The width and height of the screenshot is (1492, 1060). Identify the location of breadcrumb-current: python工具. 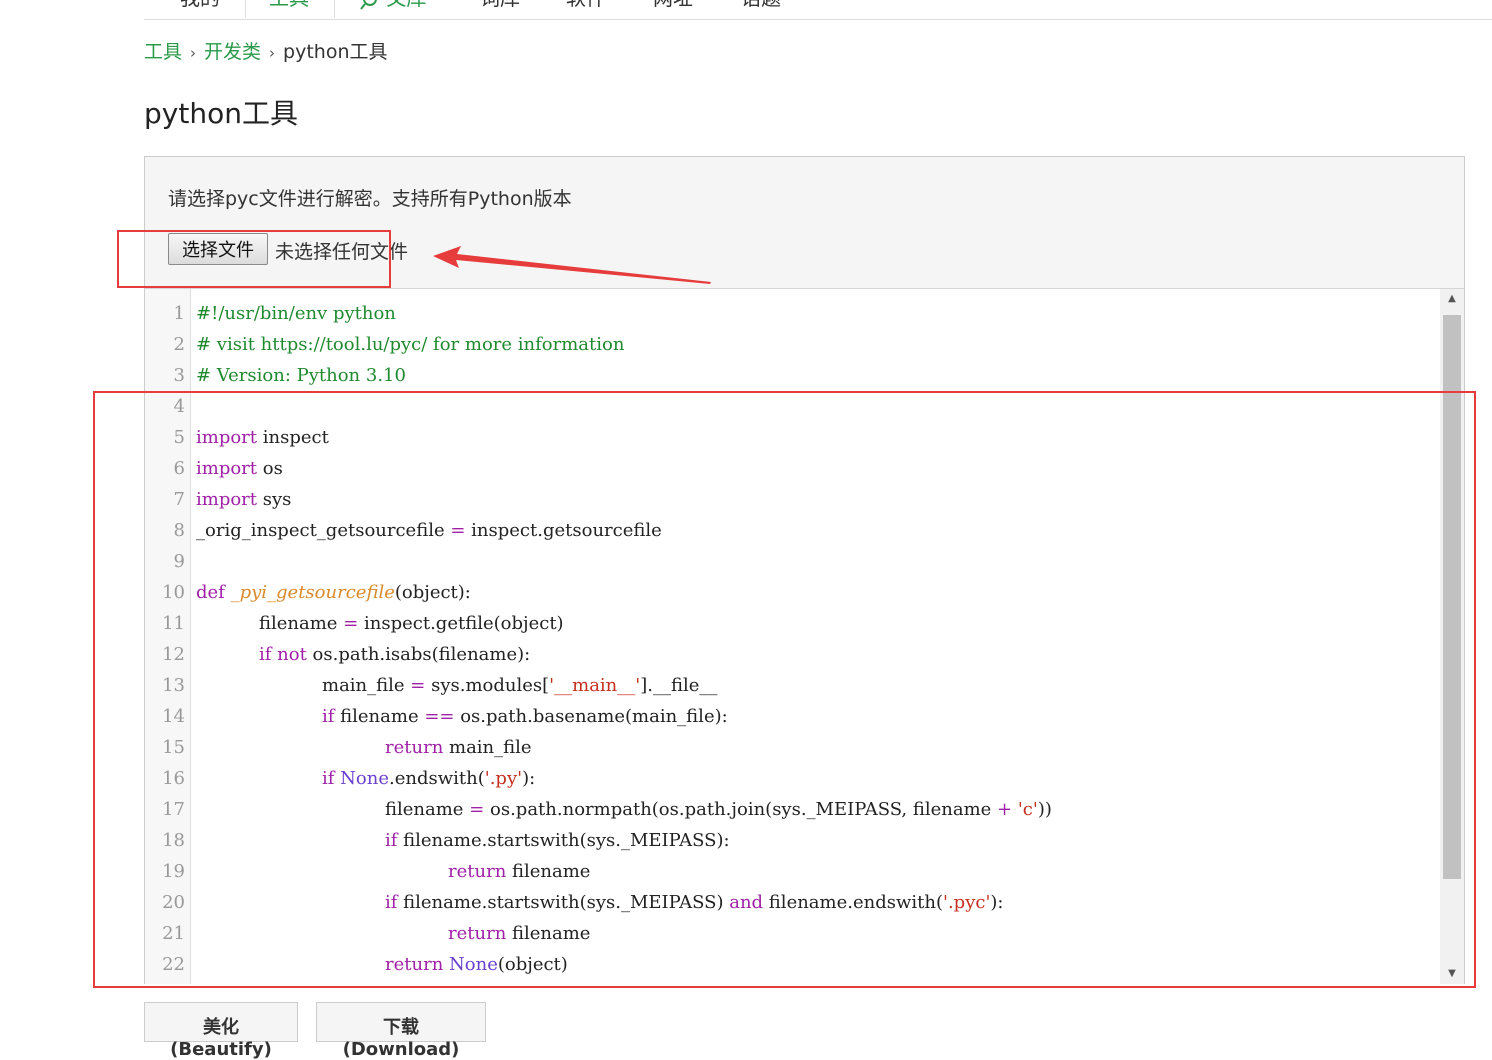
(335, 52).